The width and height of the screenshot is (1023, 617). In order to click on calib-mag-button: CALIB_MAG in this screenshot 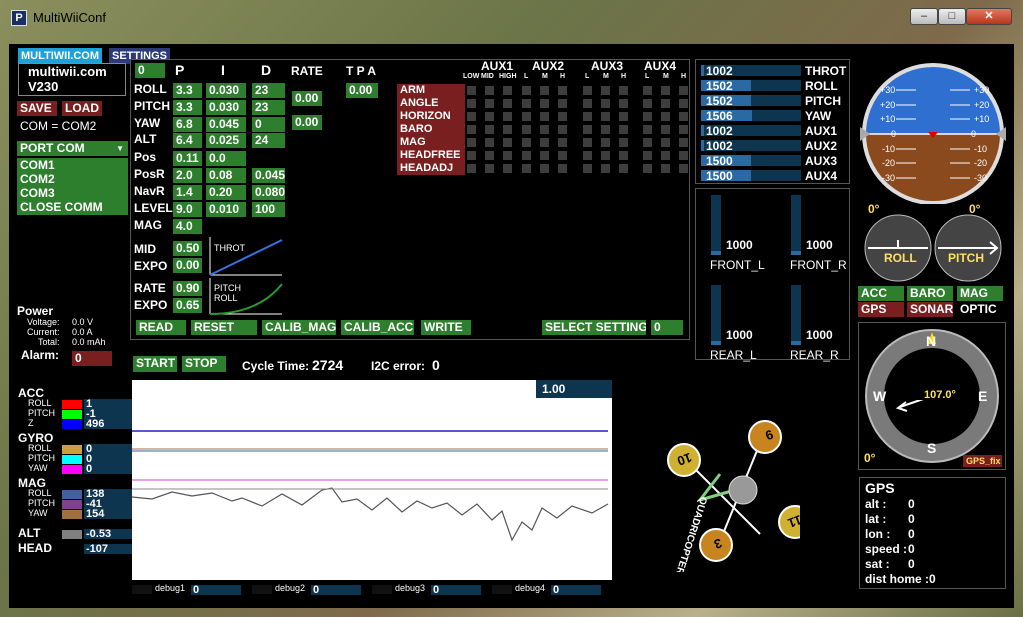, I will do `click(299, 327)`.